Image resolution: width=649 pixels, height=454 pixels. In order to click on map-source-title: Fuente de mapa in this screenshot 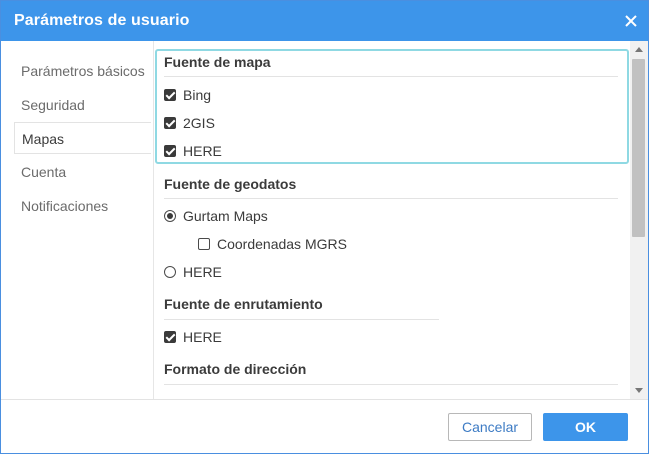, I will do `click(217, 62)`.